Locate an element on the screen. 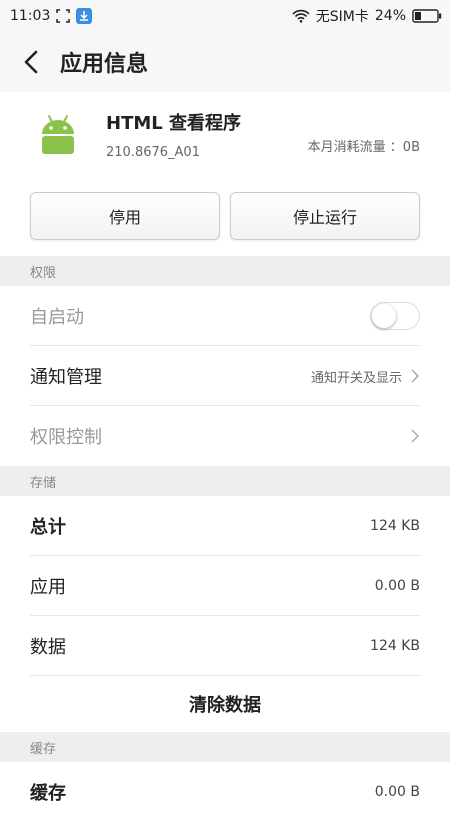 The height and width of the screenshot is (822, 450). app-bar: 应用信息 is located at coordinates (225, 62).